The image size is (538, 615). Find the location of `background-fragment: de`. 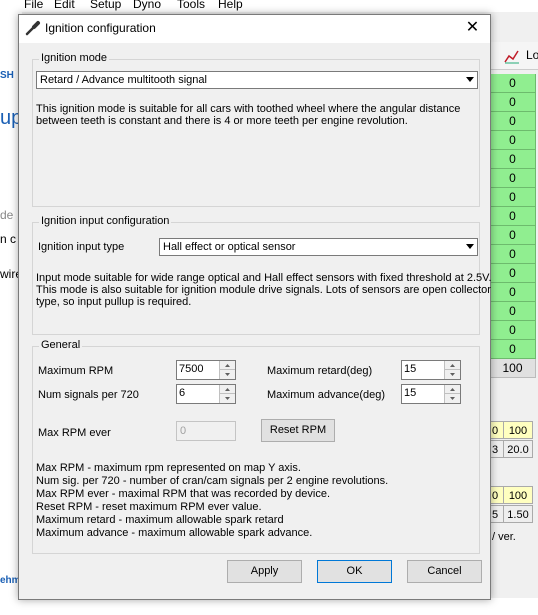

background-fragment: de is located at coordinates (7, 215).